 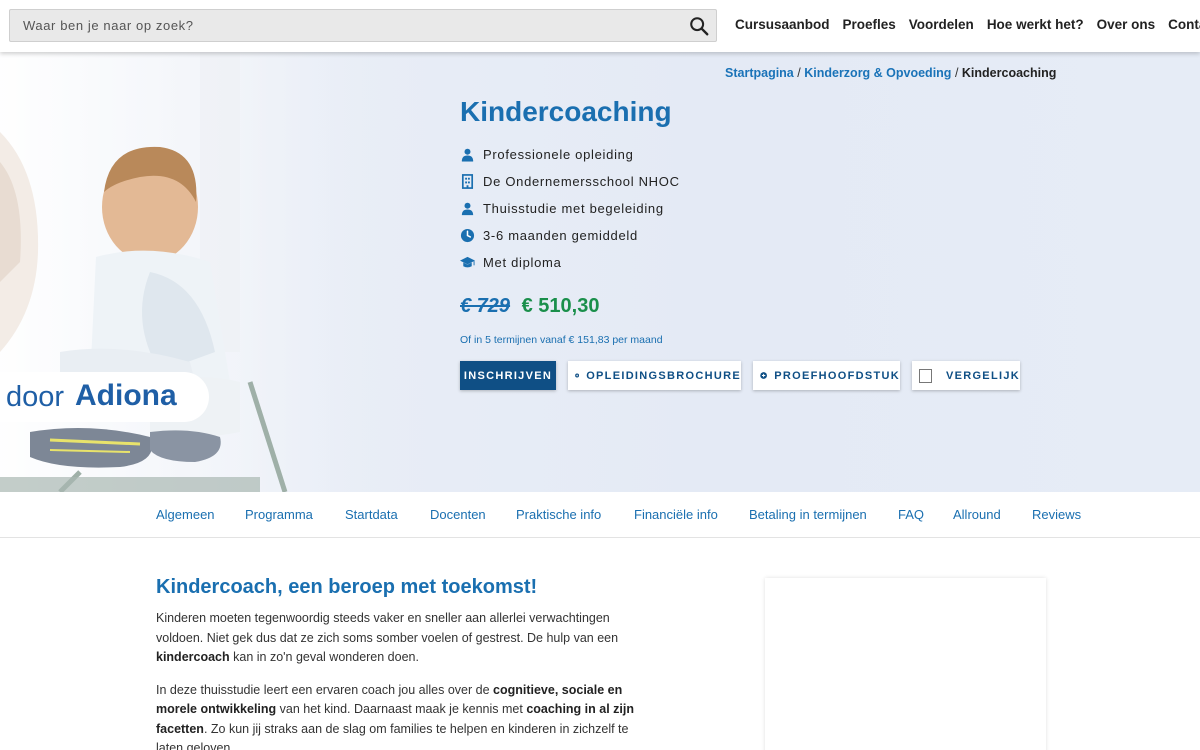 I want to click on nav-hoe-werkt-het: Hoe werkt het?, so click(x=1035, y=24).